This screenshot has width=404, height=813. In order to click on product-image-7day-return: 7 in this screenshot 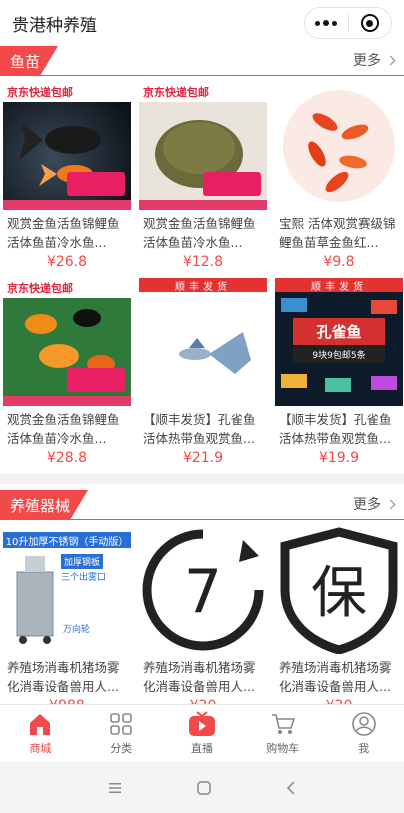, I will do `click(203, 590)`.